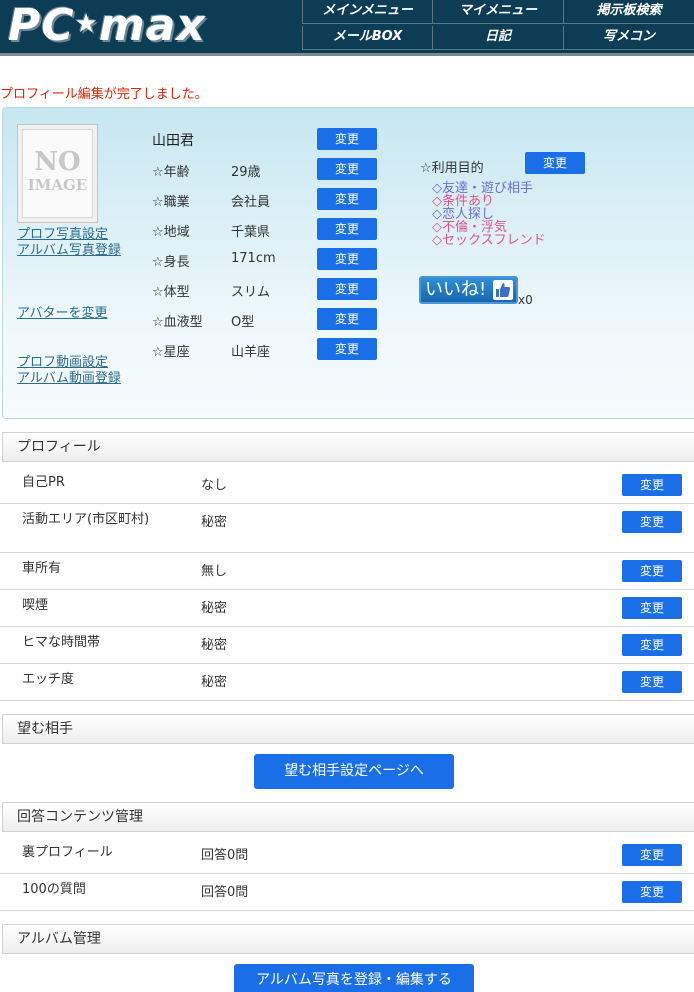 The width and height of the screenshot is (694, 992). Describe the element at coordinates (86, 519) in the screenshot. I see `activity-area-label: 活動エリア(市区町村)` at that location.